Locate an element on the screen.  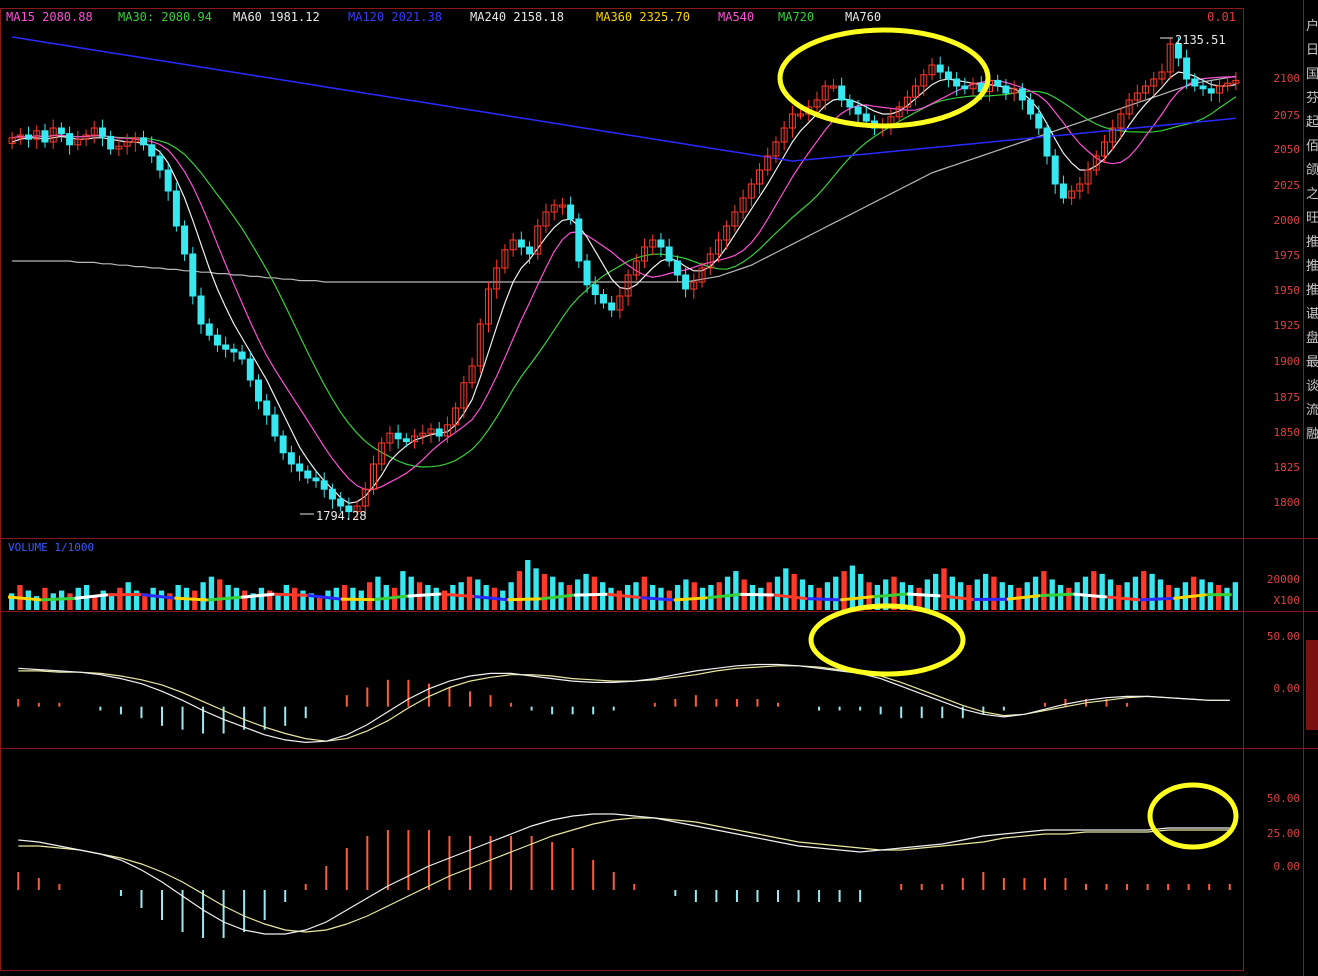
side-char: 谈 is located at coordinates (1312, 386).